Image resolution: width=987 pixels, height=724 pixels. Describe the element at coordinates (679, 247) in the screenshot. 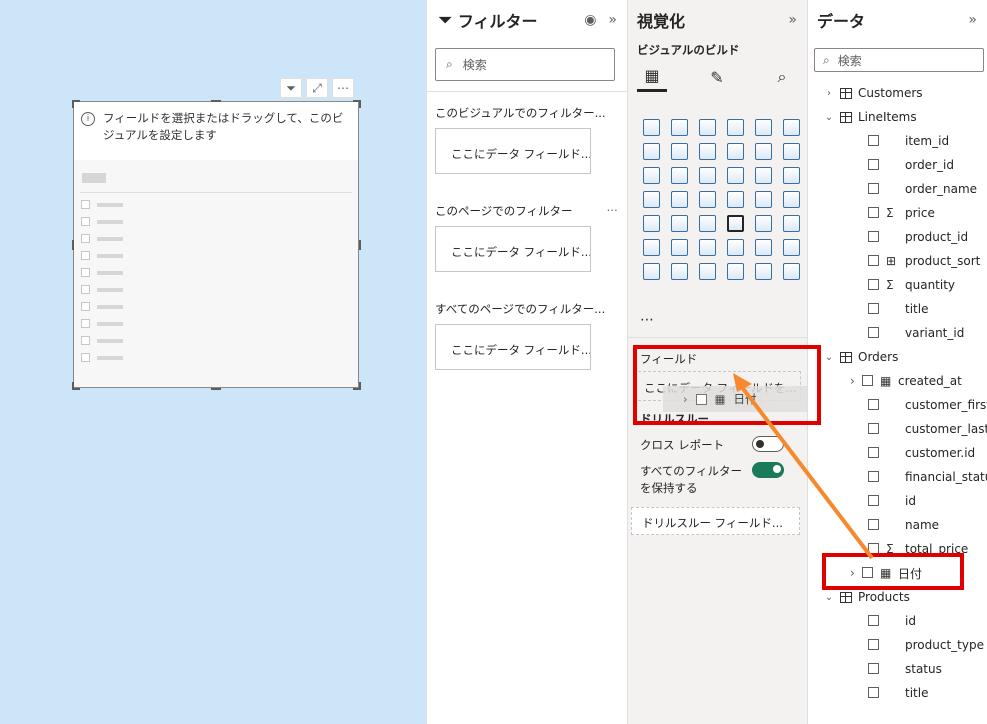

I see `key-influencers-visual-icon` at that location.